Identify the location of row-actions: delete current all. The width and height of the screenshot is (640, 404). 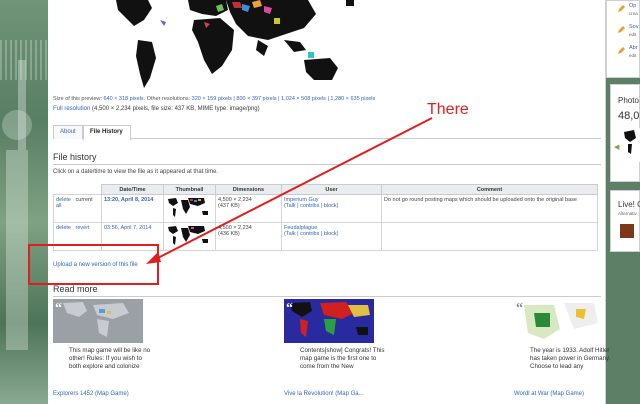
(77, 208).